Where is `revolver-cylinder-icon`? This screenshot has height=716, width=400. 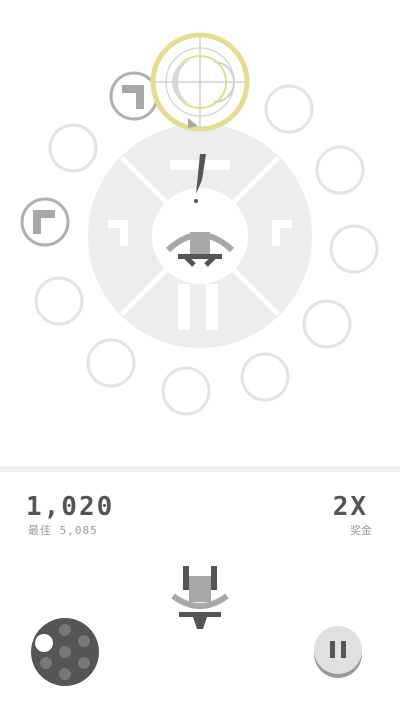
revolver-cylinder-icon is located at coordinates (65, 652).